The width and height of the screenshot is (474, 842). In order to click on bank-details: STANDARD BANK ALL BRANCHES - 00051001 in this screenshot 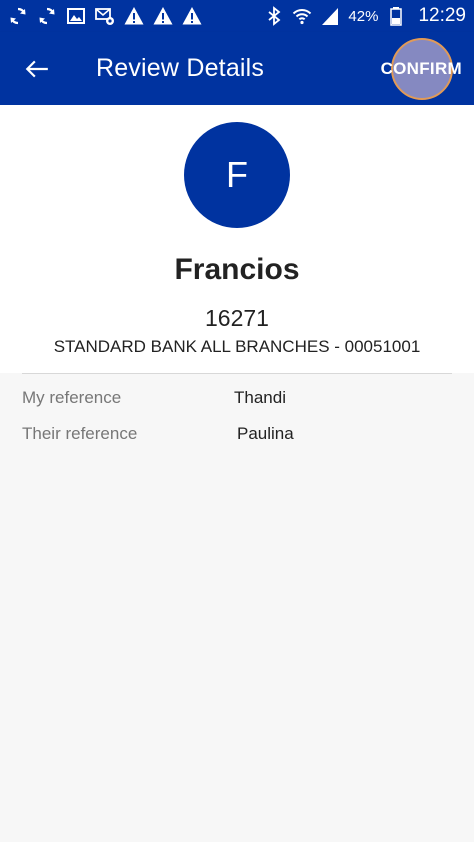, I will do `click(237, 346)`.